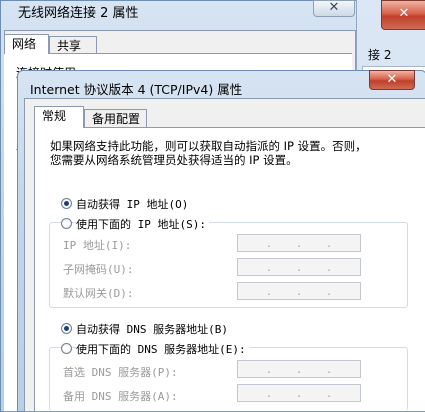  Describe the element at coordinates (136, 89) in the screenshot. I see `ipv4-dialog-title: Internet 协议版本 4 (TCP/IPv4) 属性` at that location.